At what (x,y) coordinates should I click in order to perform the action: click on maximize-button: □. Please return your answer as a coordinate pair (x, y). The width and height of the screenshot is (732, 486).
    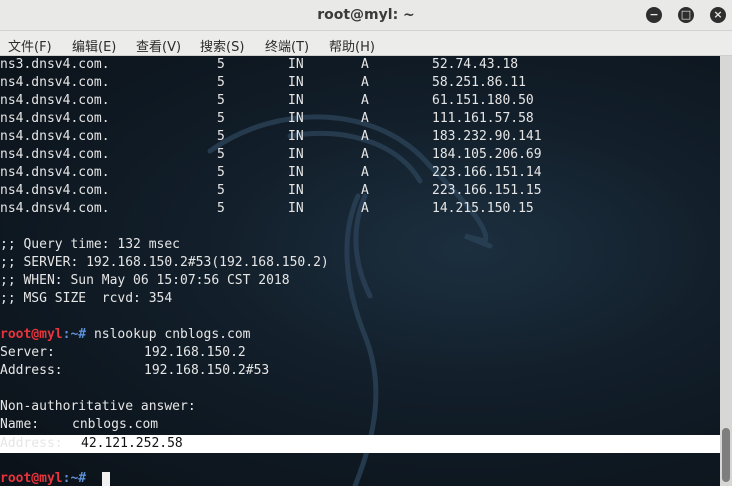
    Looking at the image, I should click on (686, 15).